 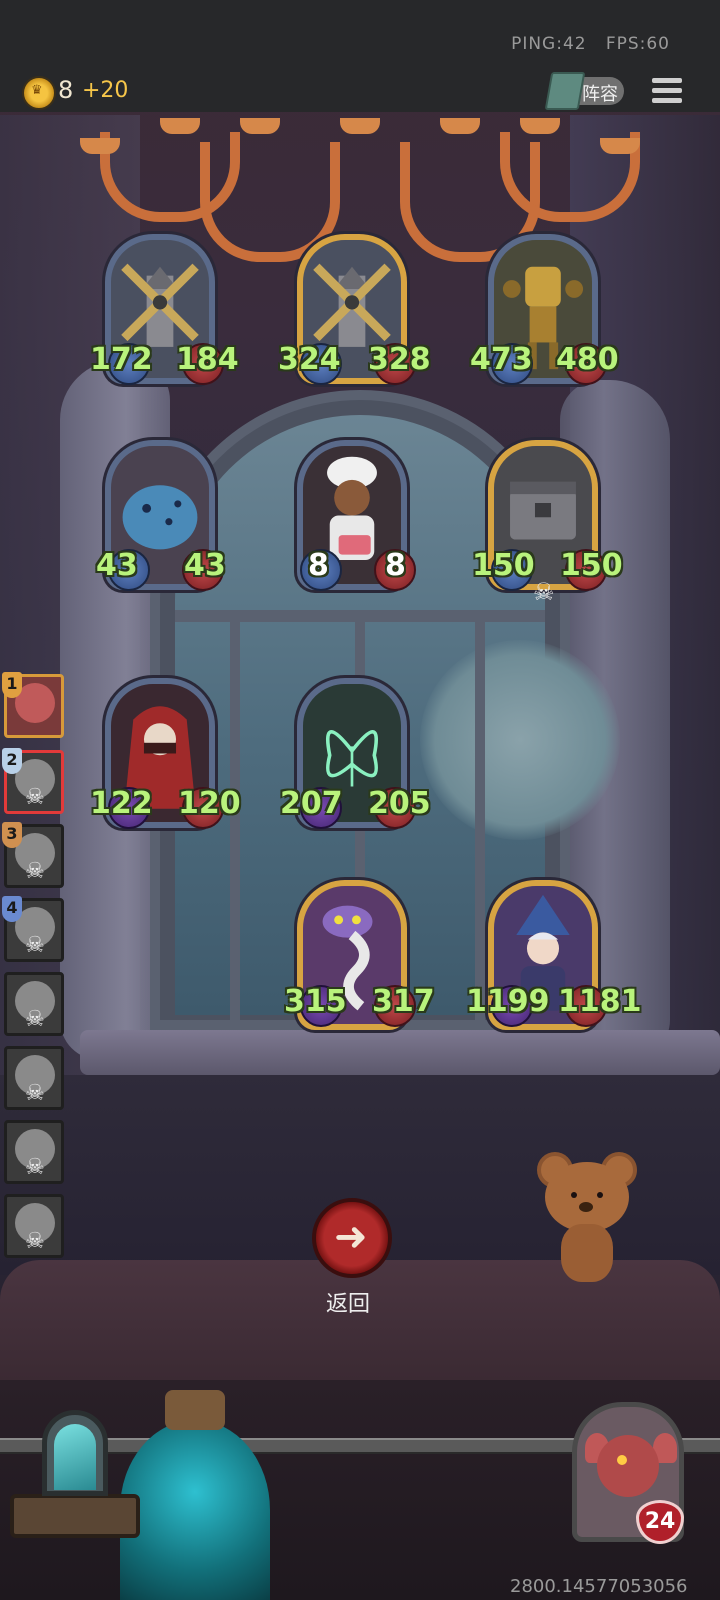 I want to click on unit-attack: 43, so click(x=117, y=565).